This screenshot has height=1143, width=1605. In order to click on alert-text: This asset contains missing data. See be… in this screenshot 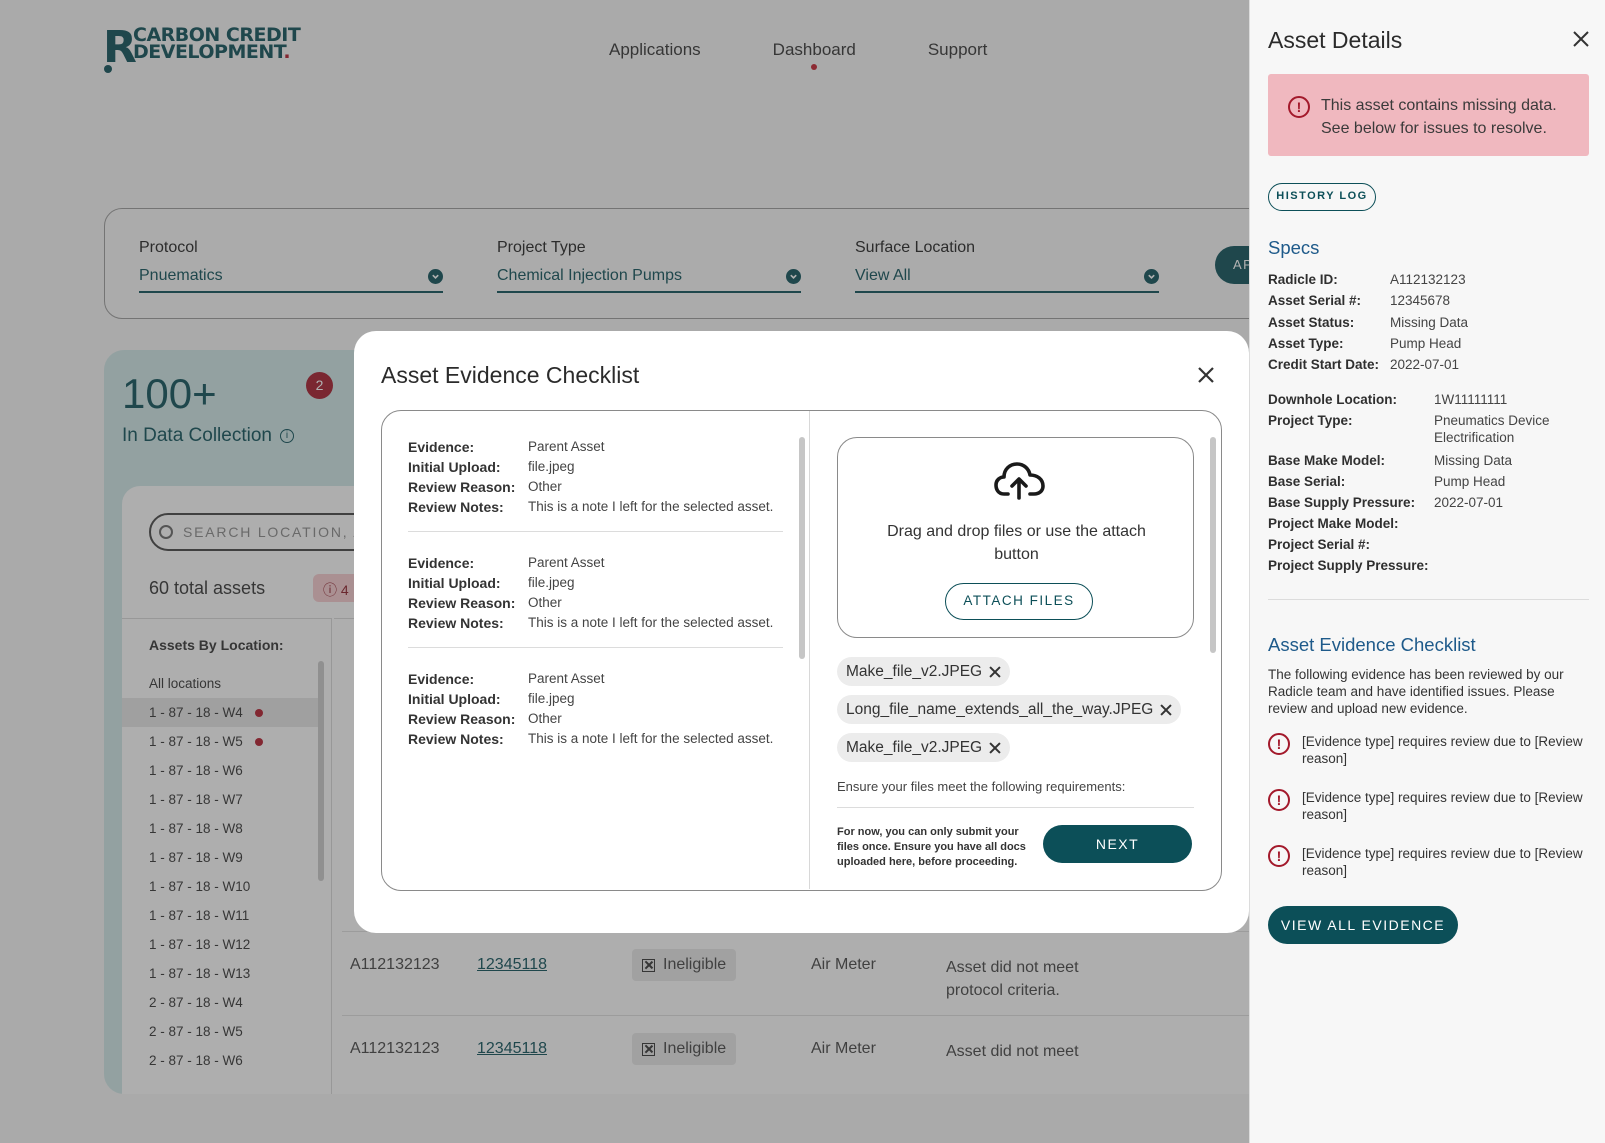, I will do `click(1439, 117)`.